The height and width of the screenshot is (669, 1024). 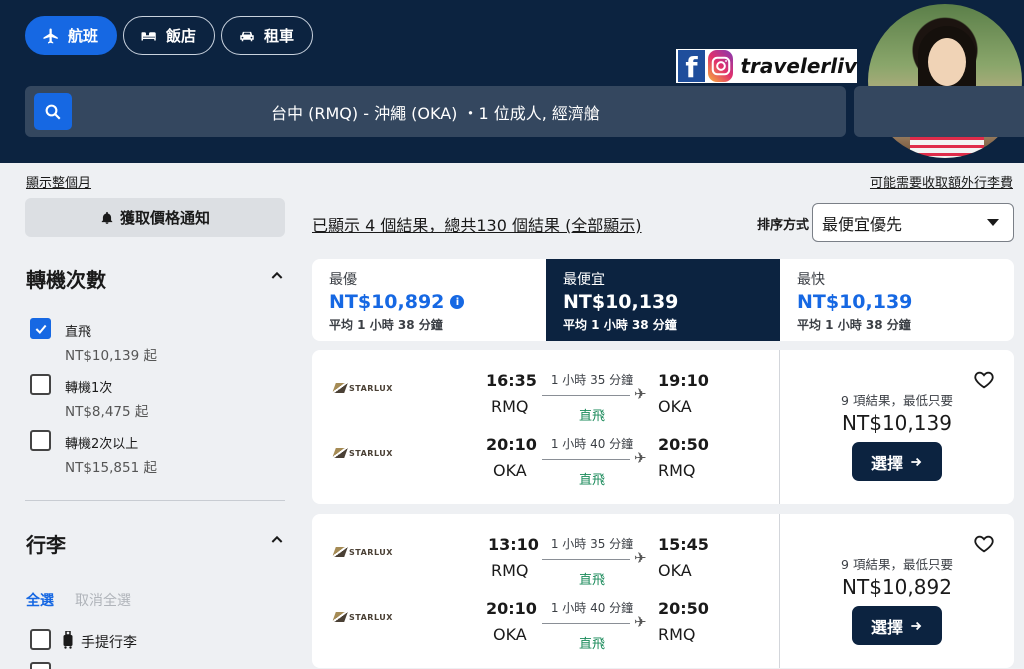 I want to click on arrival-time: 19:10, so click(x=683, y=380).